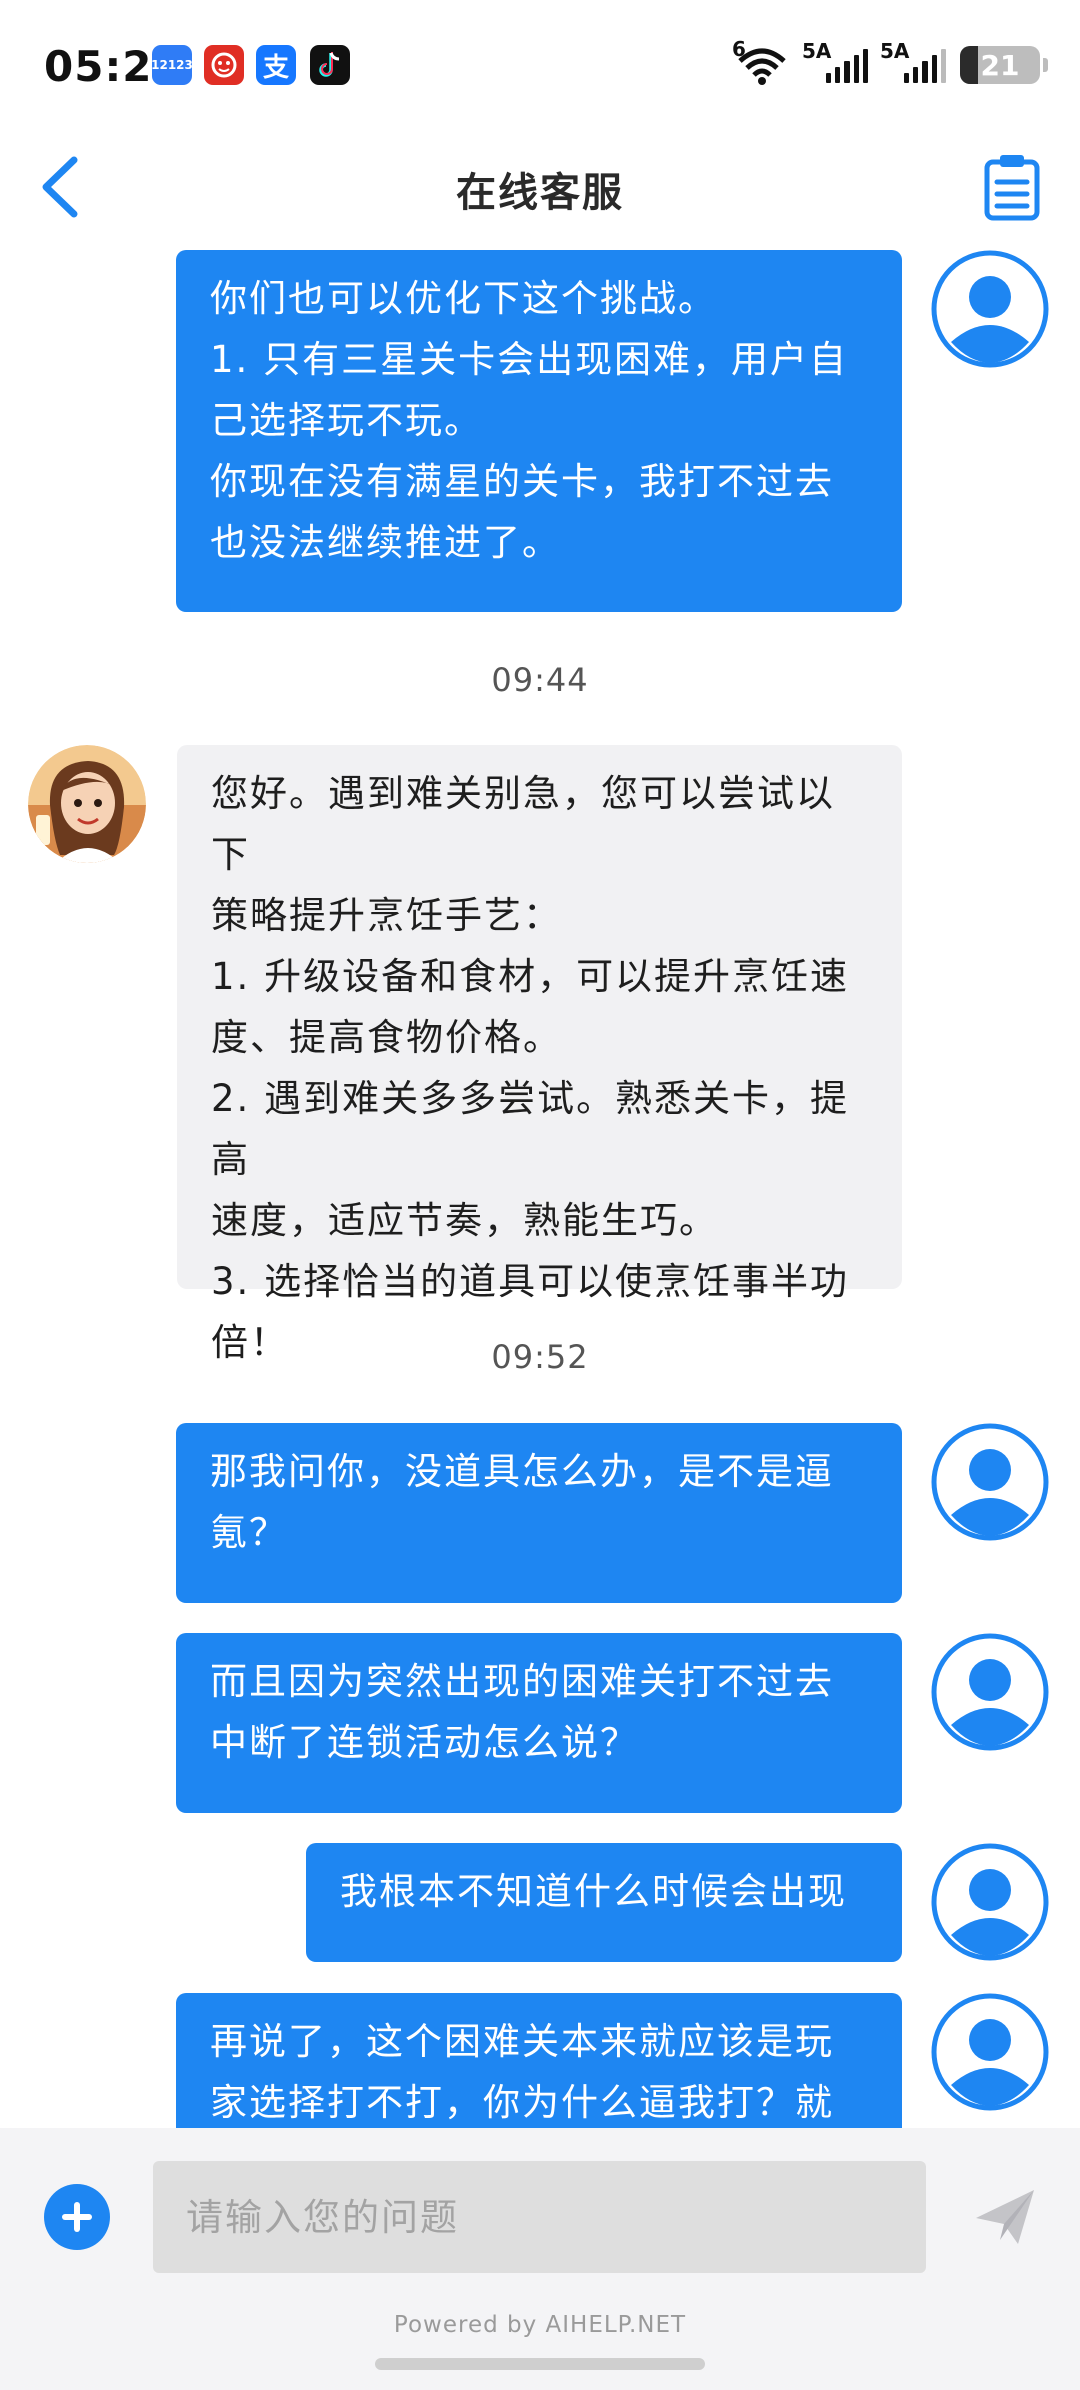 The image size is (1080, 2390). Describe the element at coordinates (540, 65) in the screenshot. I see `status-bar: 05:25 12123 支 6 5A 5A 21` at that location.